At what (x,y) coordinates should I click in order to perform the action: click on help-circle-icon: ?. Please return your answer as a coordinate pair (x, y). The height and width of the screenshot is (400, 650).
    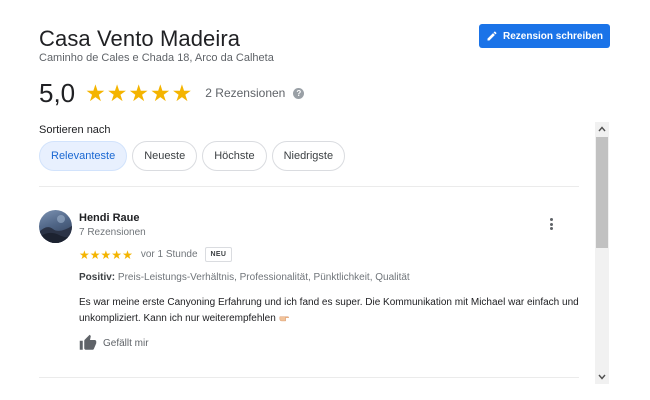
    Looking at the image, I should click on (299, 93).